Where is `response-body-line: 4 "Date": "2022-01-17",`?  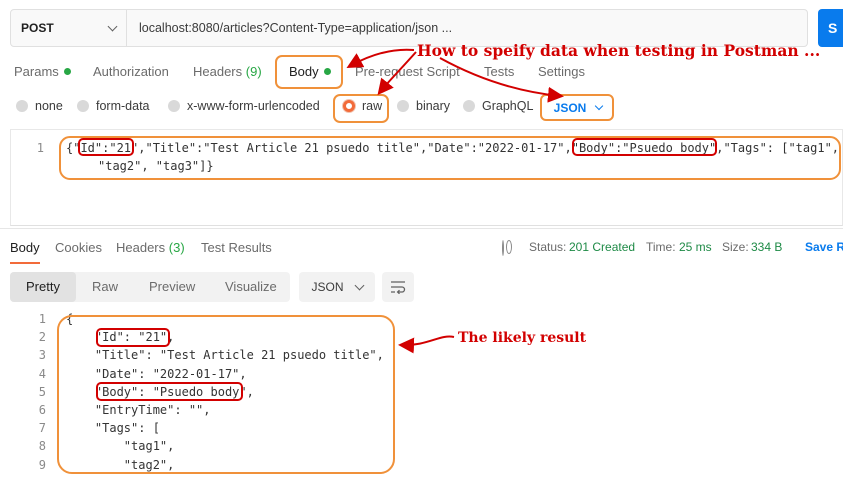 response-body-line: 4 "Date": "2022-01-17", is located at coordinates (128, 375).